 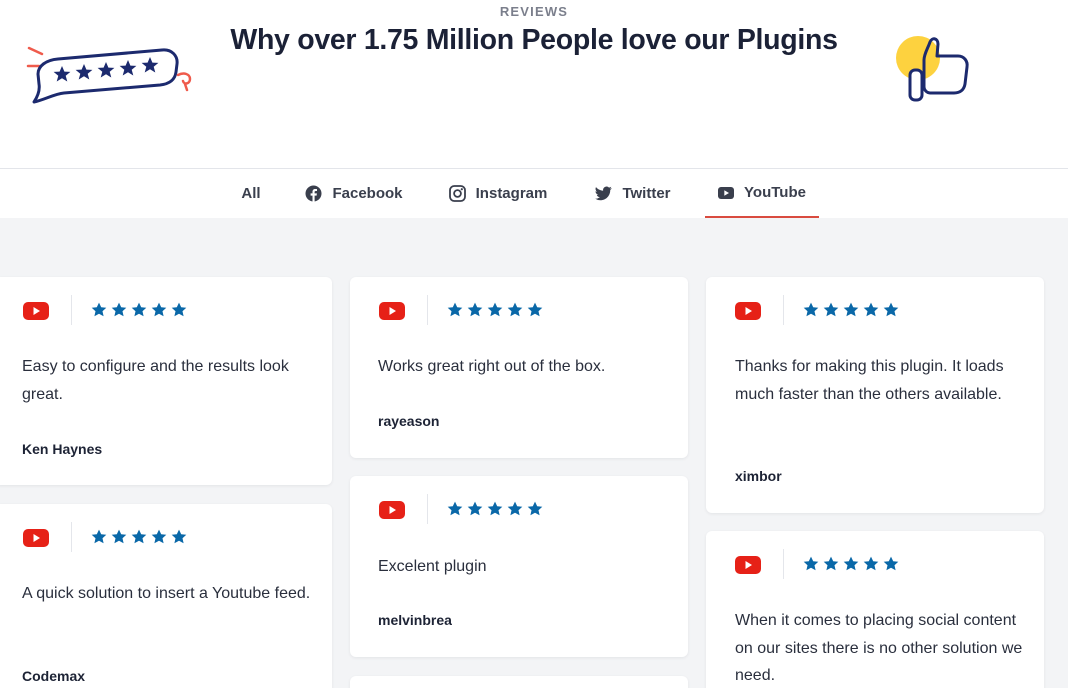 I want to click on tab-facebook: Facebook, so click(x=354, y=193).